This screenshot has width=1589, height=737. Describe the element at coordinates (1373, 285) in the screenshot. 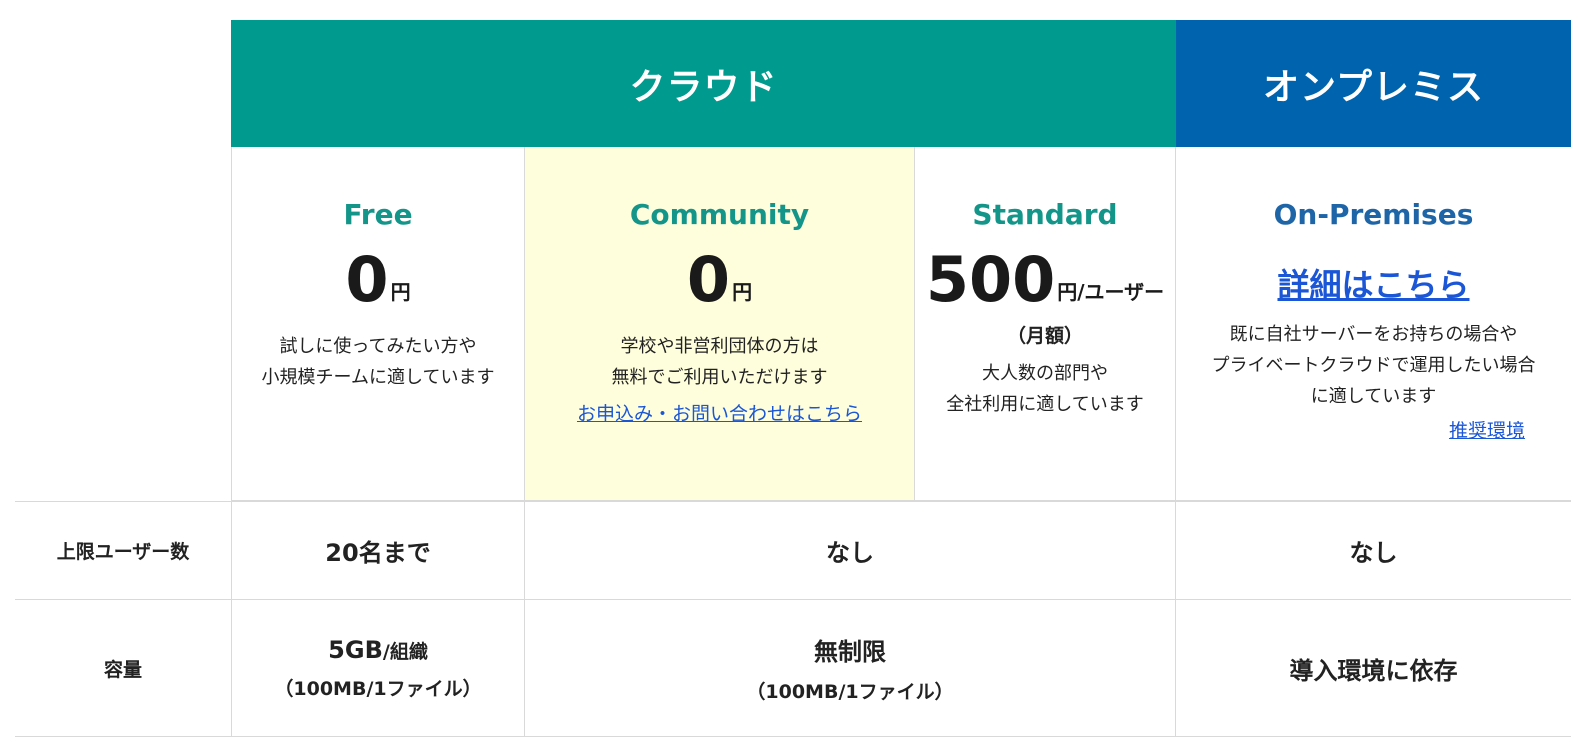

I see `onprem-detail-link: 詳細はこちら` at that location.